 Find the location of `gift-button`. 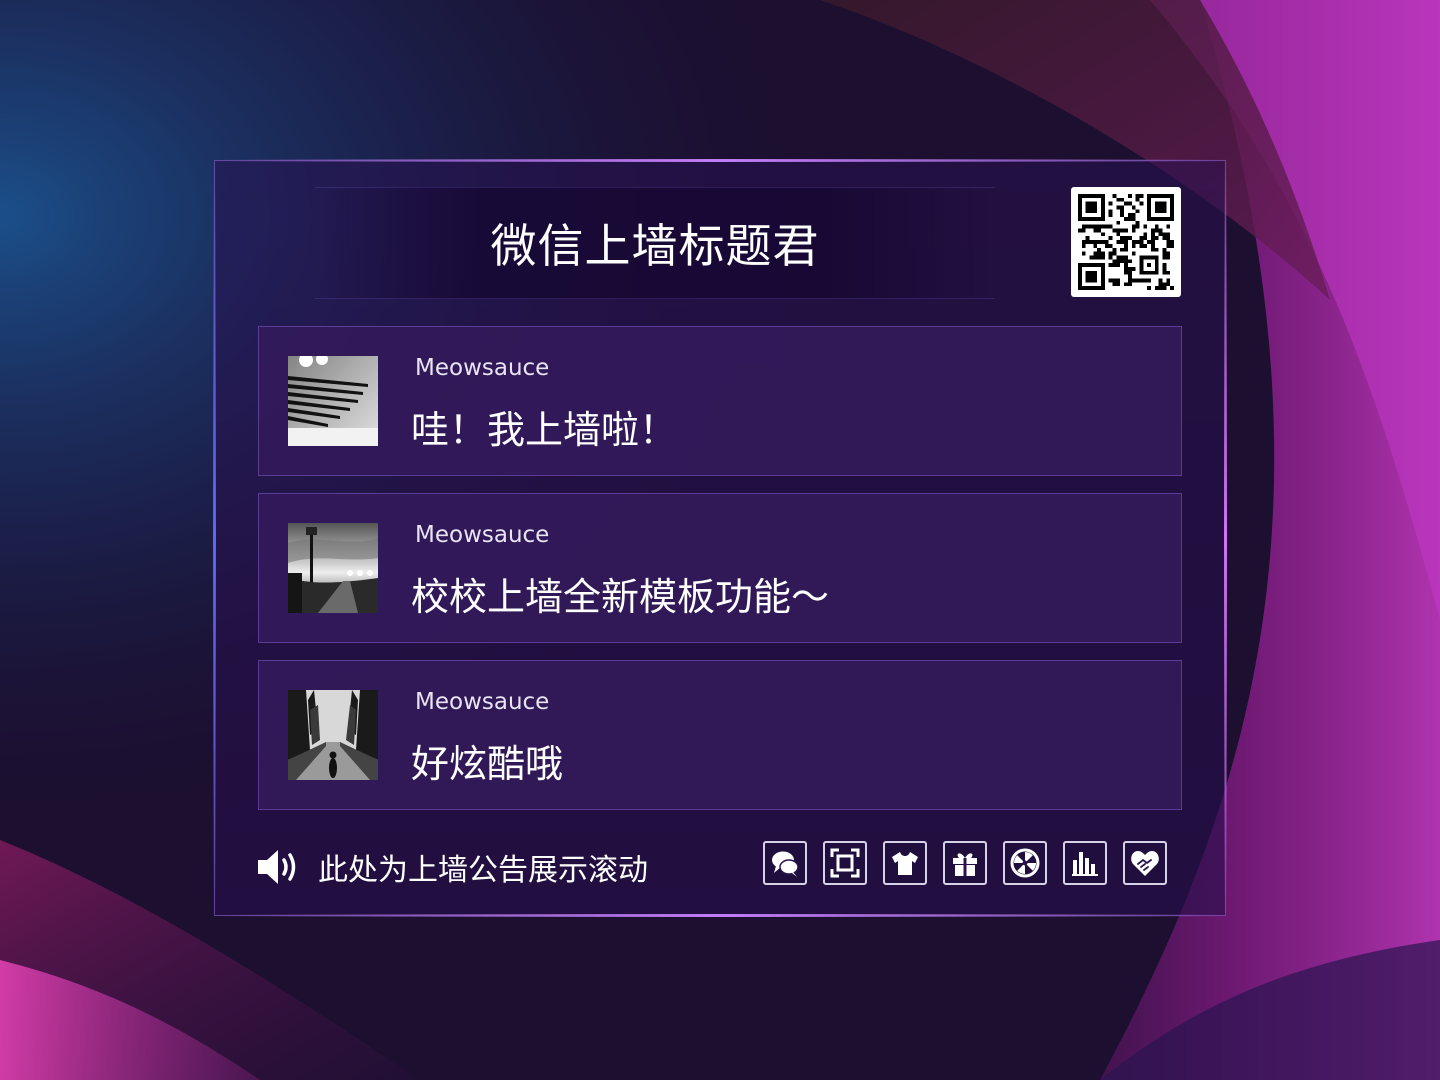

gift-button is located at coordinates (965, 863).